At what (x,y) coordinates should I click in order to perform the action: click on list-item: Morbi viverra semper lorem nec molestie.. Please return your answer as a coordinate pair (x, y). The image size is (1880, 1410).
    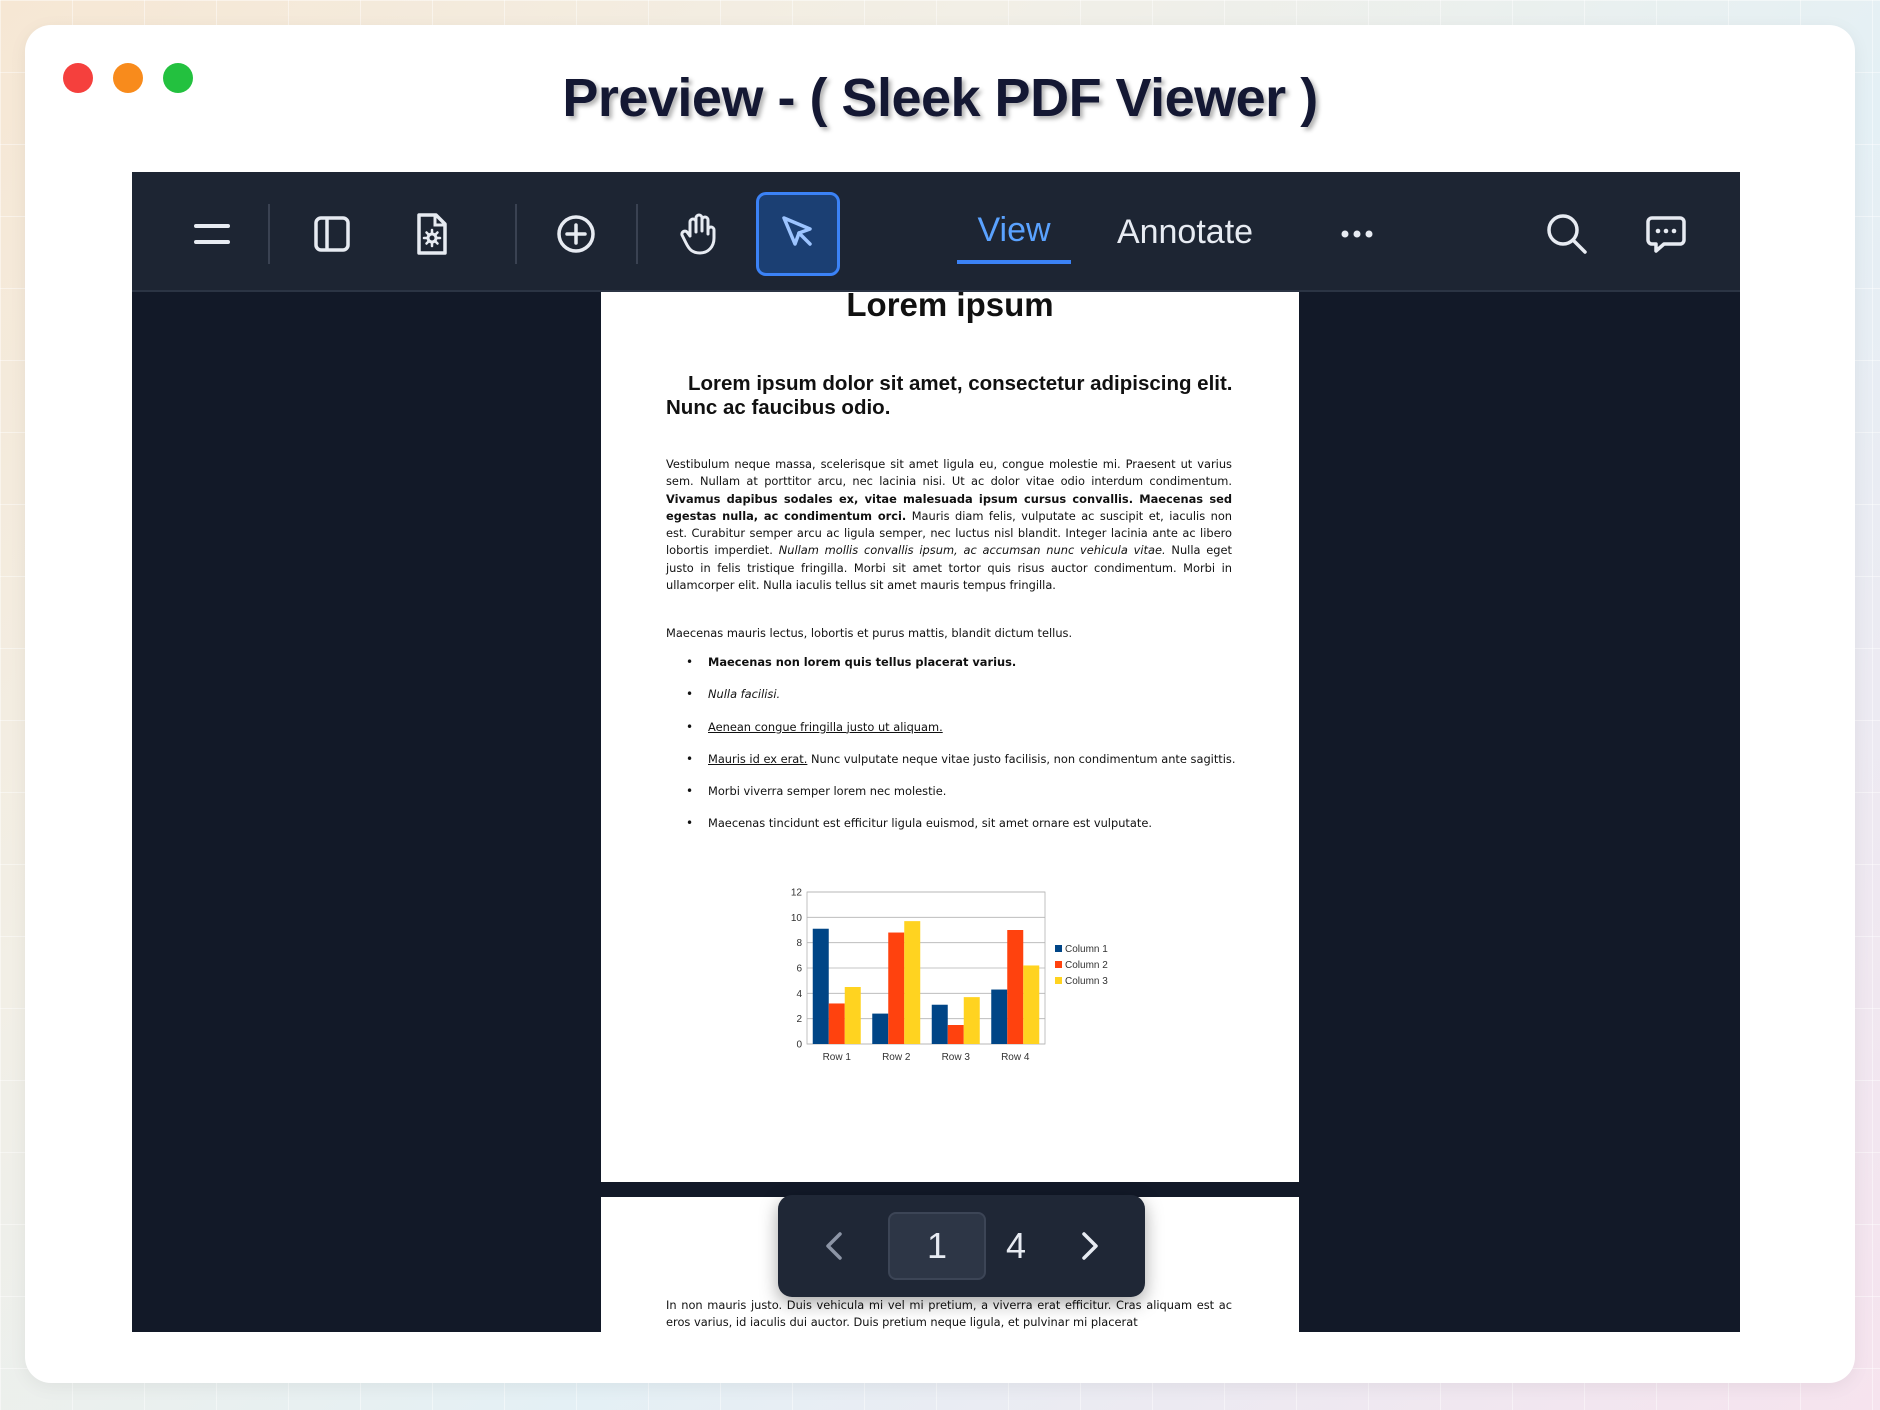
    Looking at the image, I should click on (961, 792).